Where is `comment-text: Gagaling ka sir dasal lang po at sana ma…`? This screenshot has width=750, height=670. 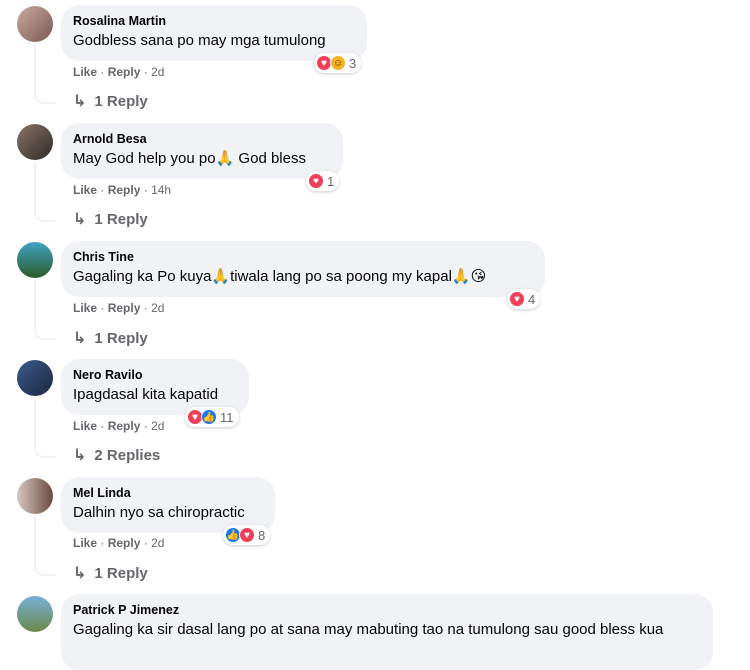 comment-text: Gagaling ka sir dasal lang po at sana ma… is located at coordinates (368, 629).